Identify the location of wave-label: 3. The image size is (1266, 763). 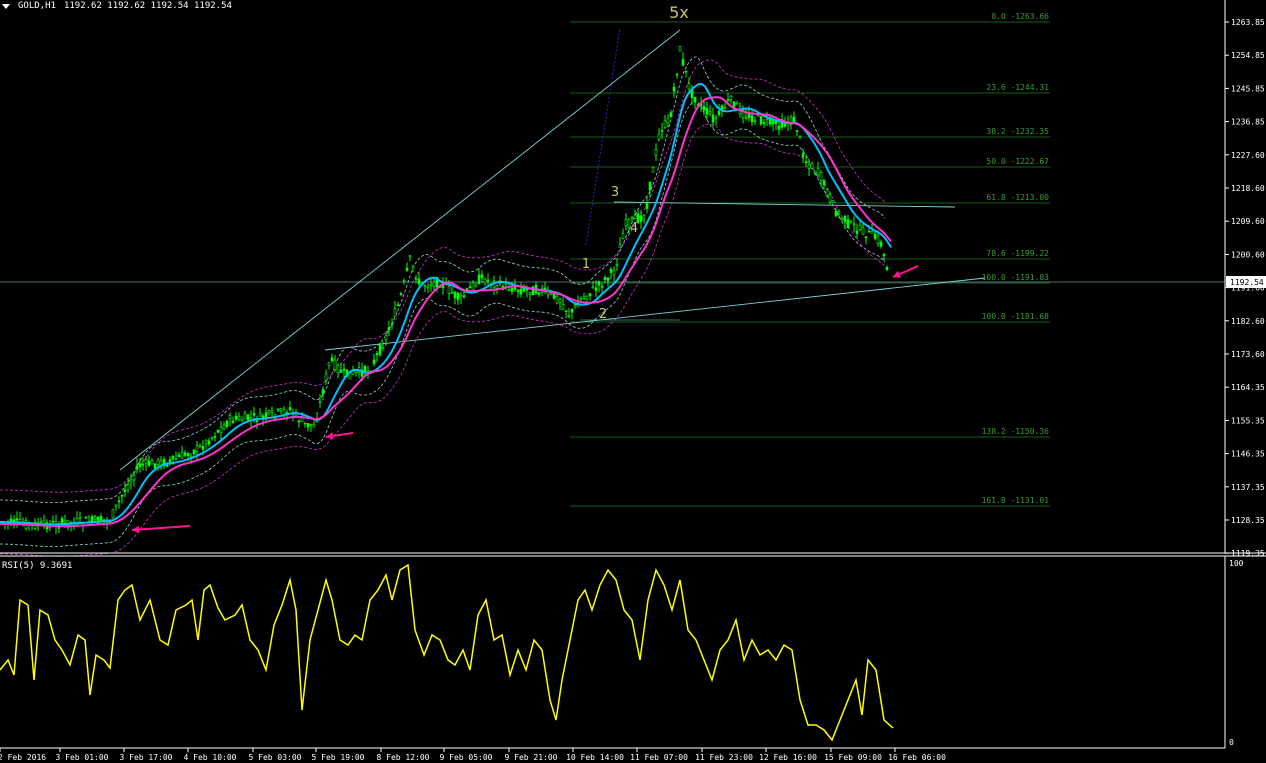
(615, 192).